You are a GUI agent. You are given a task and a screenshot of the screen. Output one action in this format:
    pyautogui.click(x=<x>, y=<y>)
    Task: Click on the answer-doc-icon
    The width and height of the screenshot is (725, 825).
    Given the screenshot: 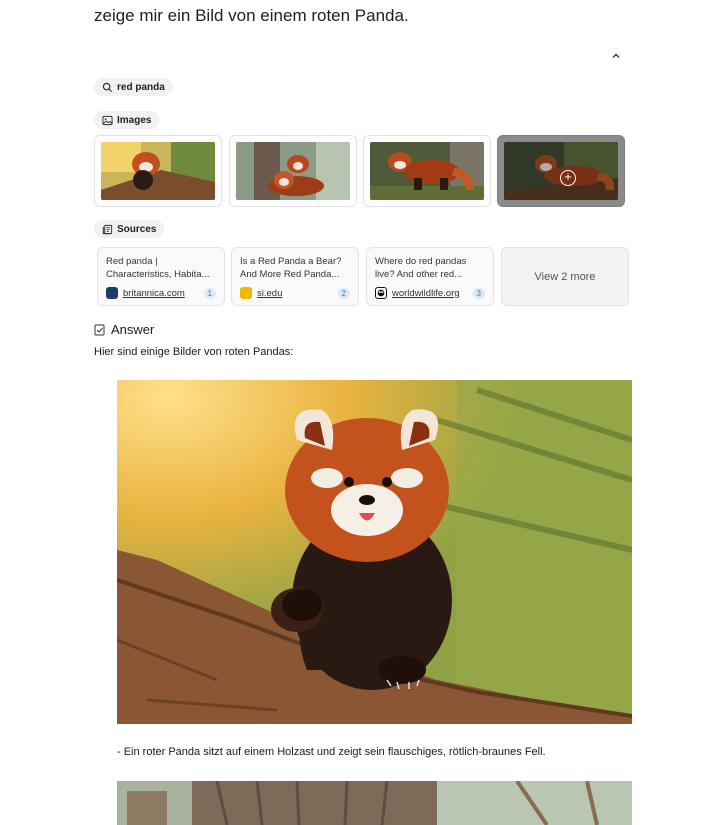 What is the action you would take?
    pyautogui.click(x=99, y=329)
    